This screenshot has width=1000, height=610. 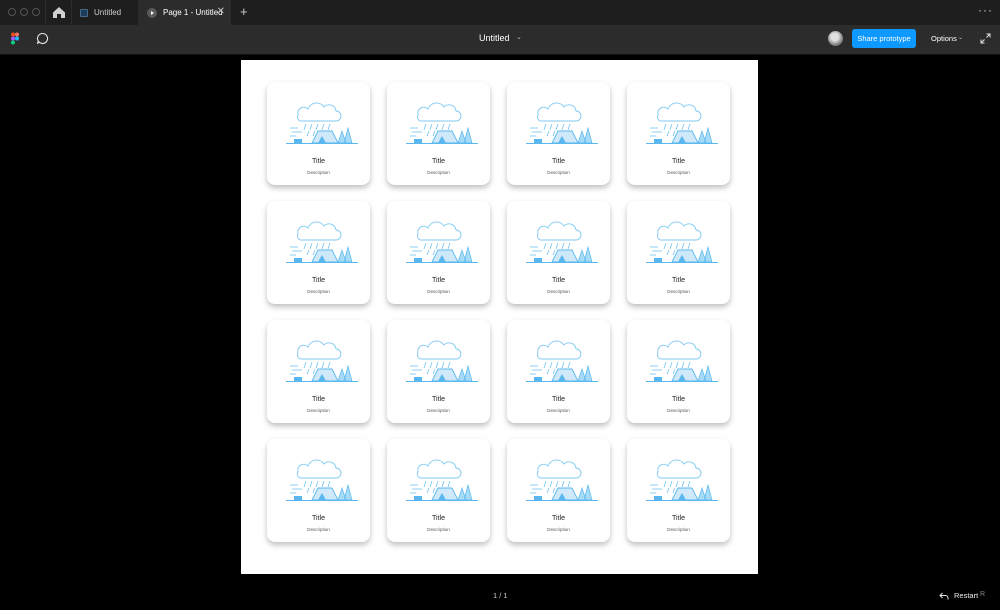 I want to click on tab-prototype-page: Page 1 - Untitled ✕, so click(x=185, y=12).